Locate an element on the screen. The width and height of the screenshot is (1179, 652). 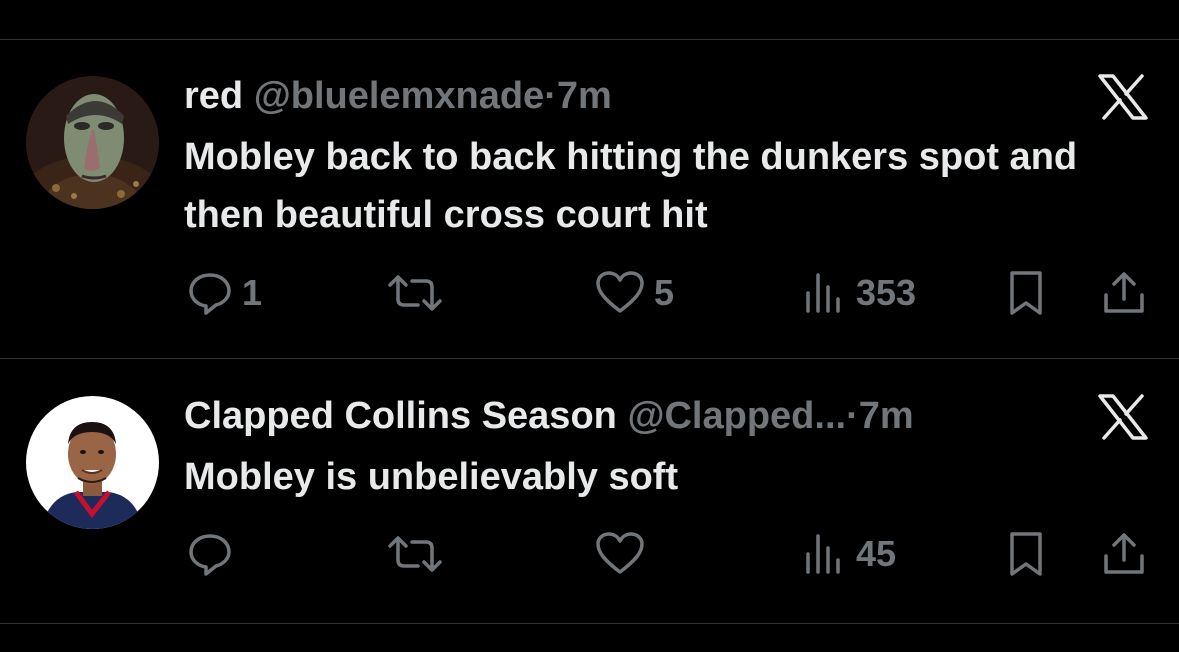
views-button: 45 is located at coordinates (849, 554).